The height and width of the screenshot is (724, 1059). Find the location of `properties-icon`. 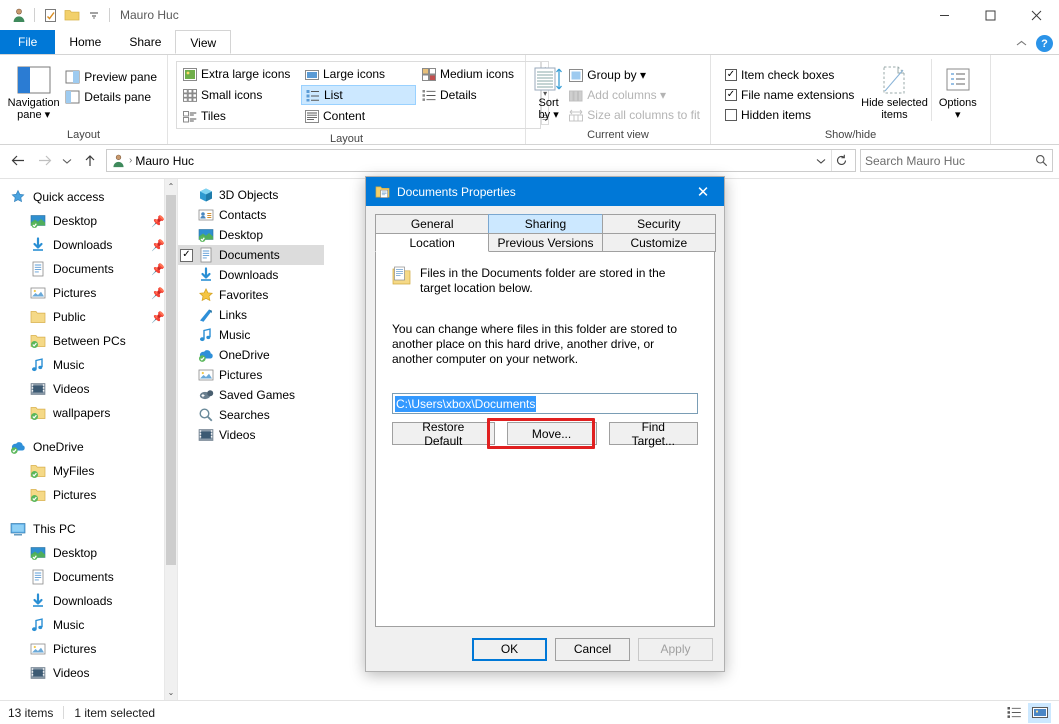

properties-icon is located at coordinates (50, 15).